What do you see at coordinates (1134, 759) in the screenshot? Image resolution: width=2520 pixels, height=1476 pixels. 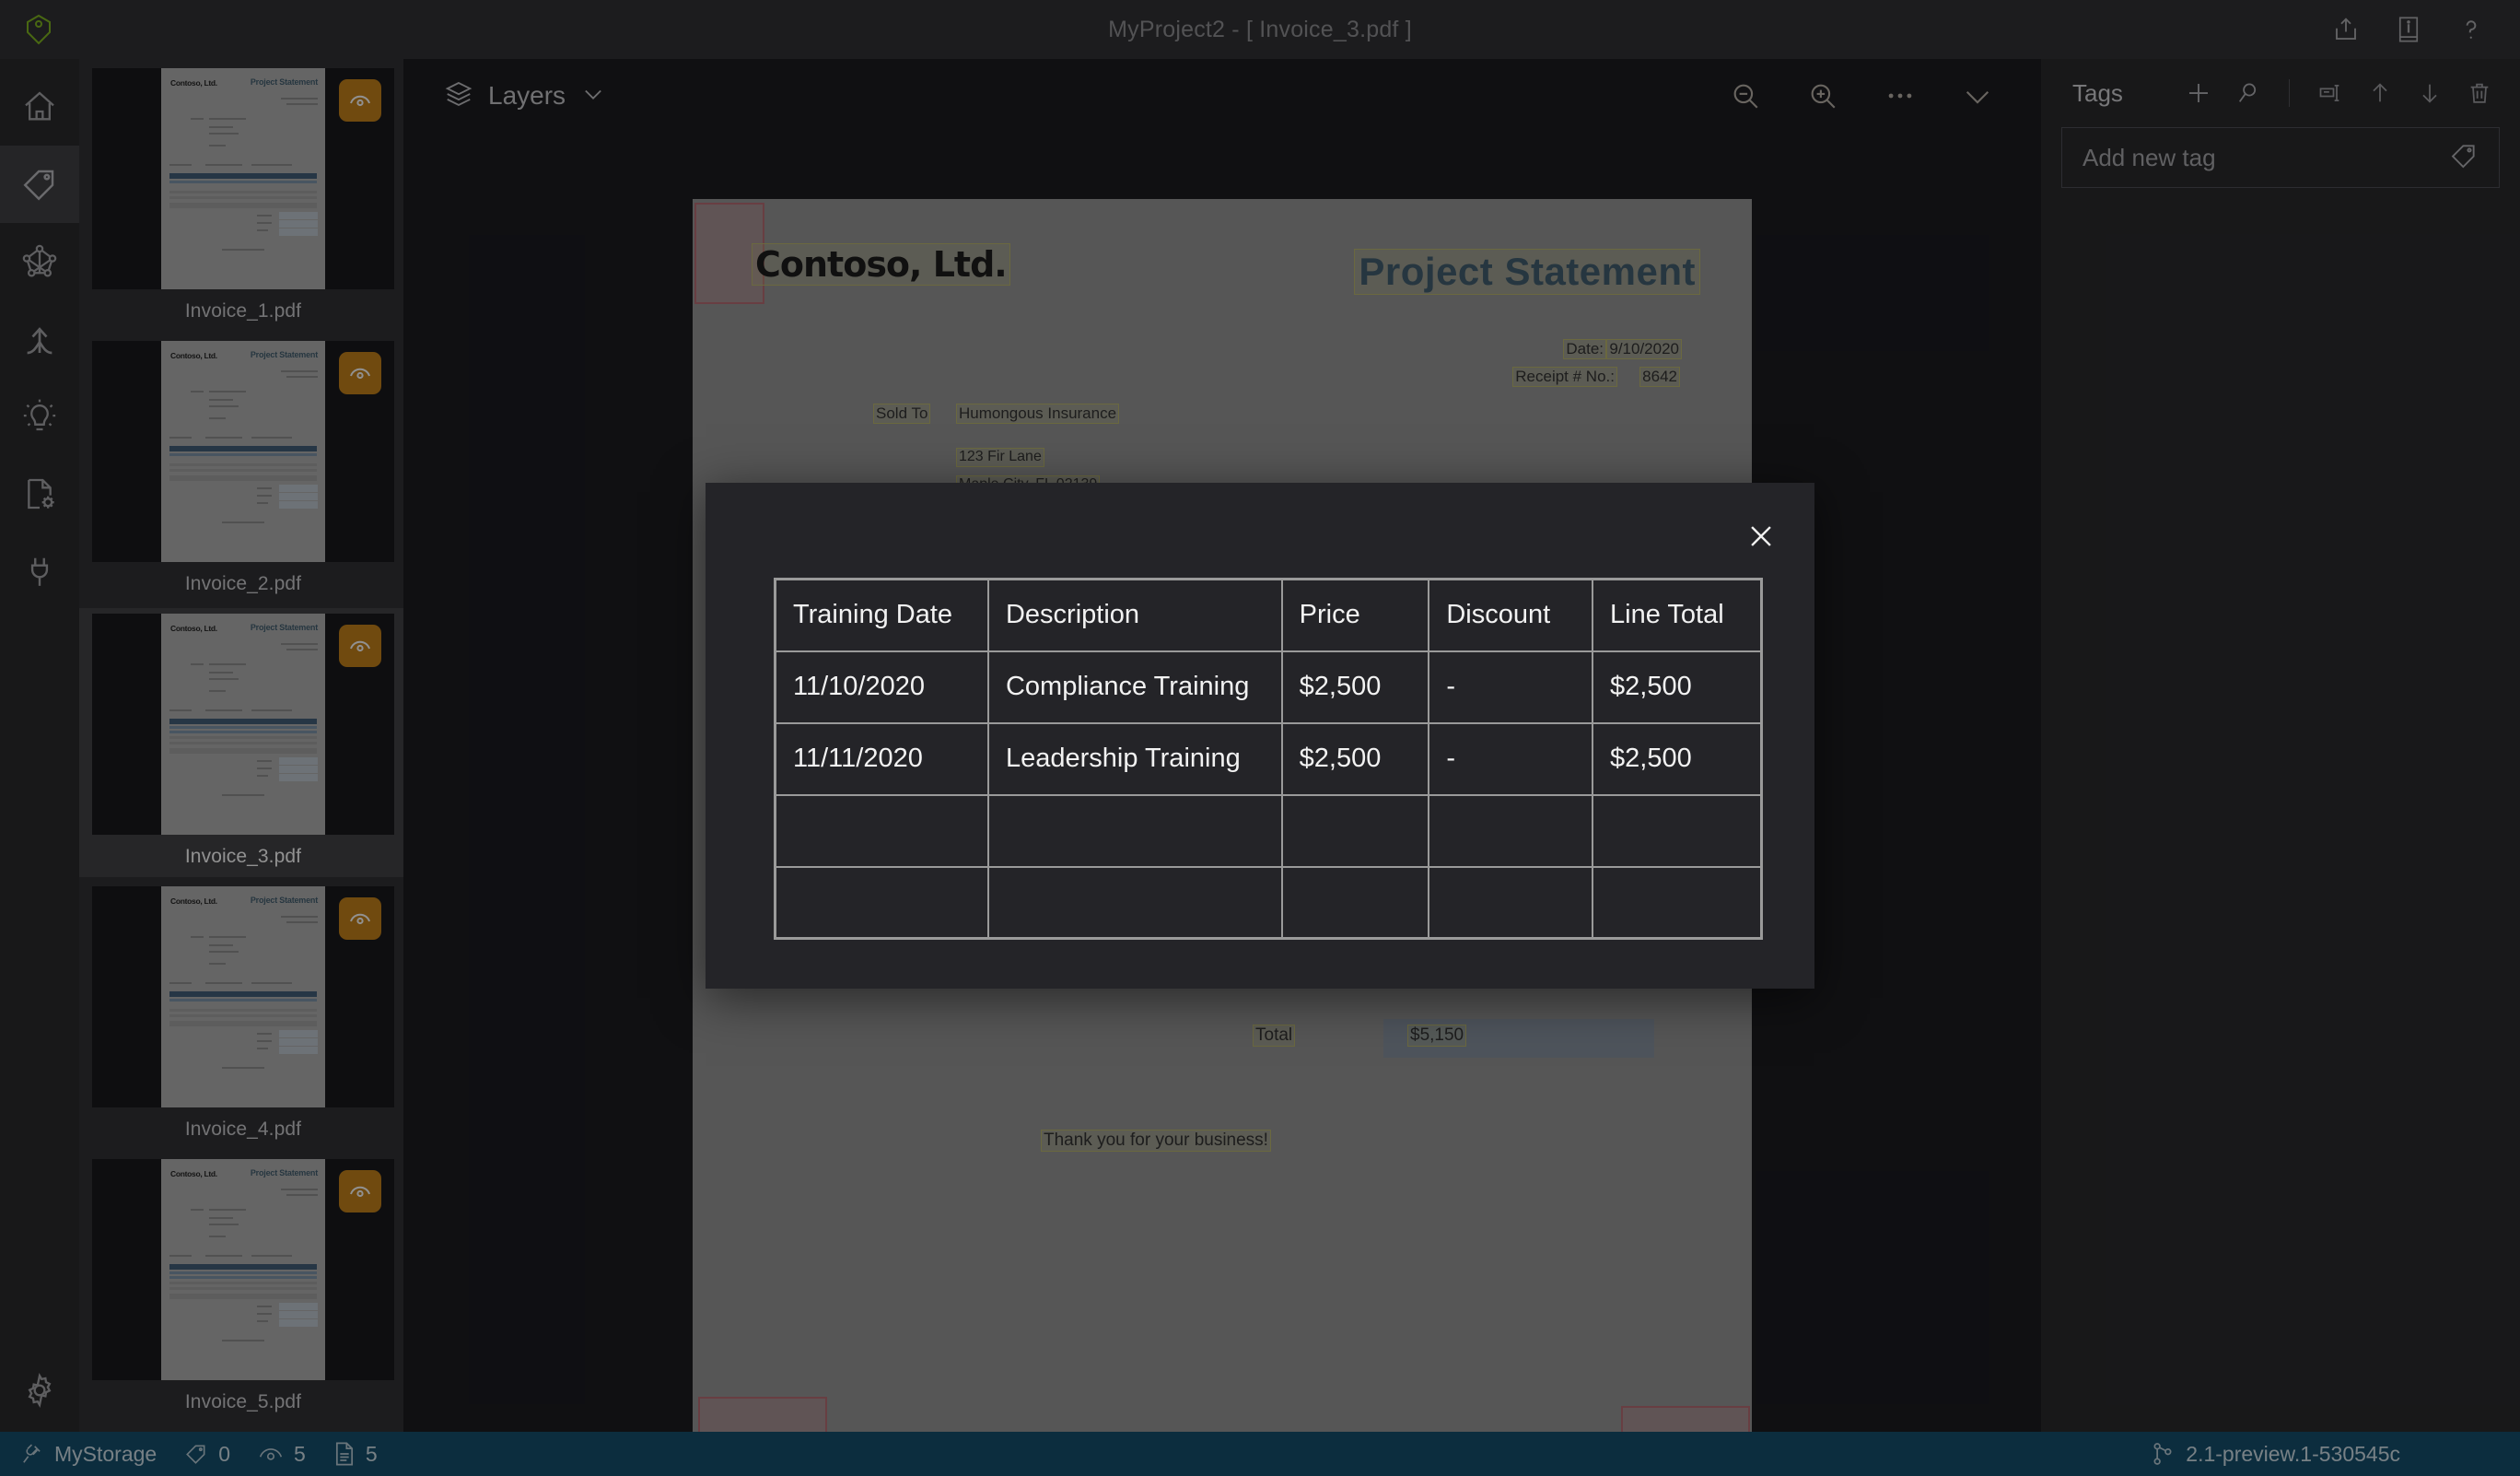 I see `table-cell: Leadership Training` at bounding box center [1134, 759].